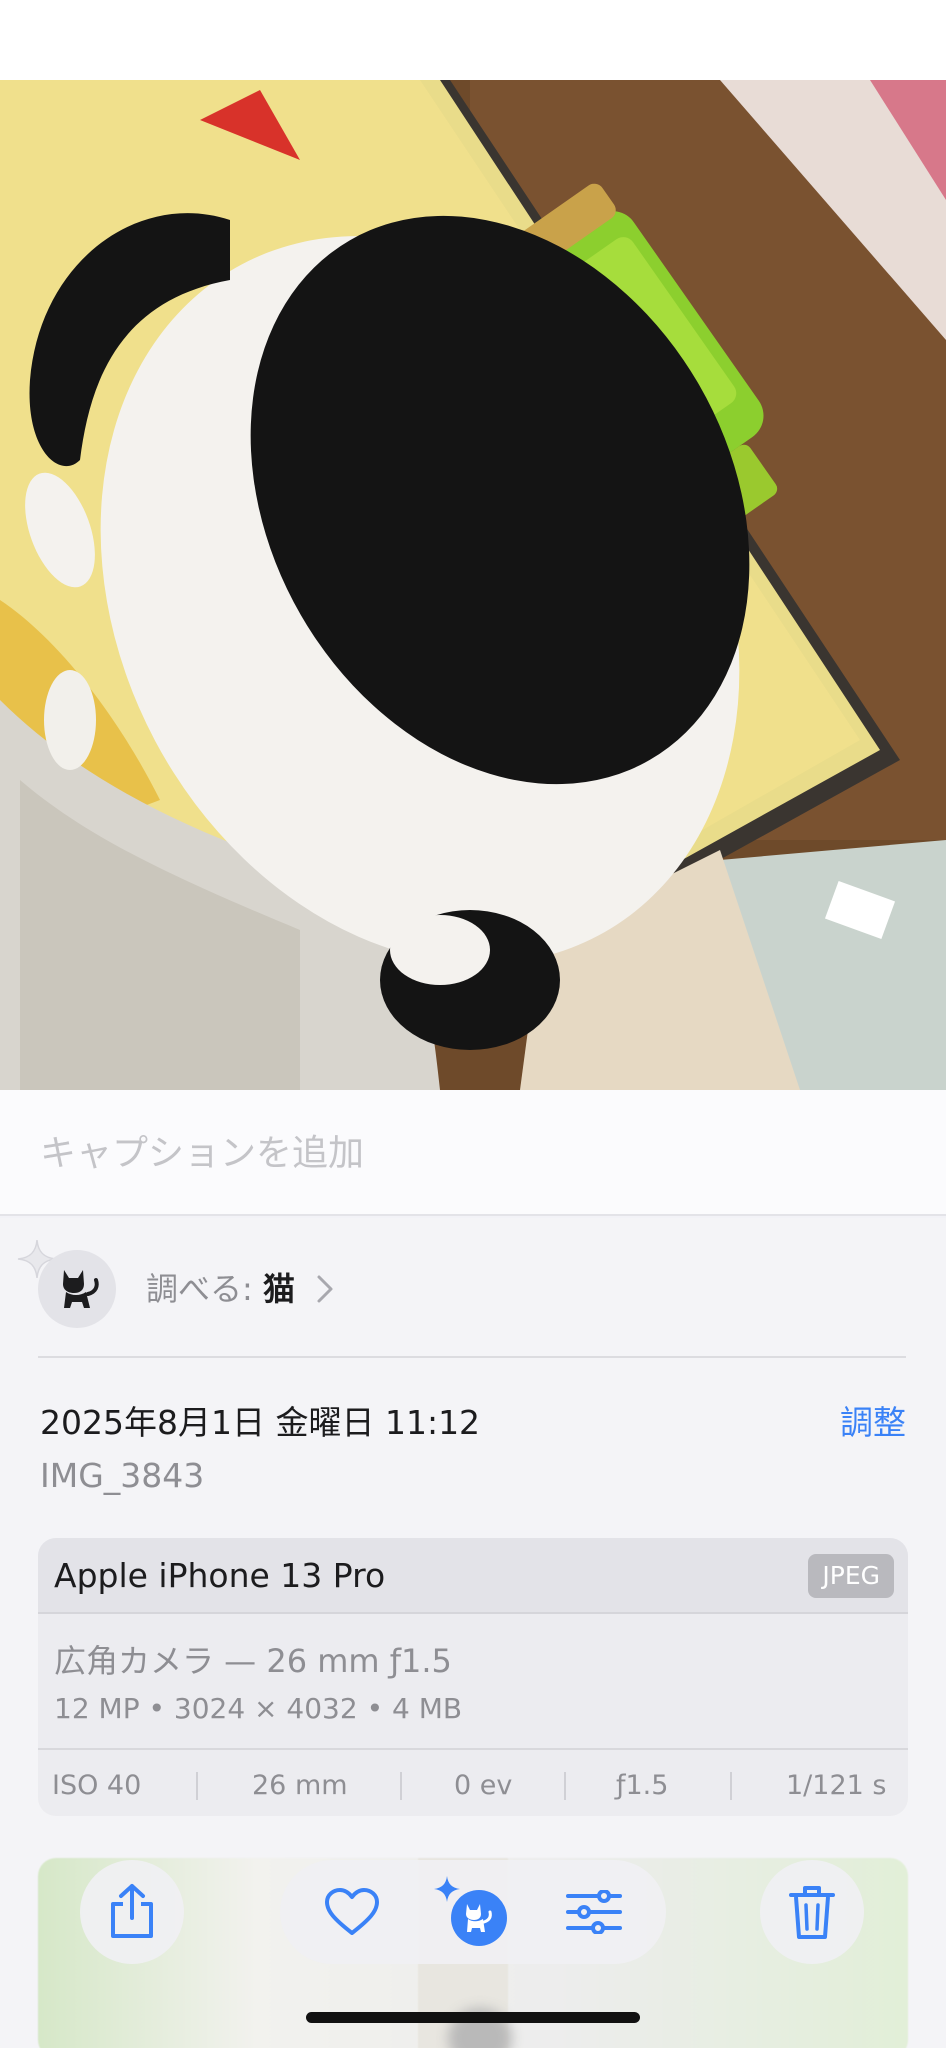 This screenshot has width=946, height=2048. Describe the element at coordinates (325, 1289) in the screenshot. I see `chevron-right-icon` at that location.